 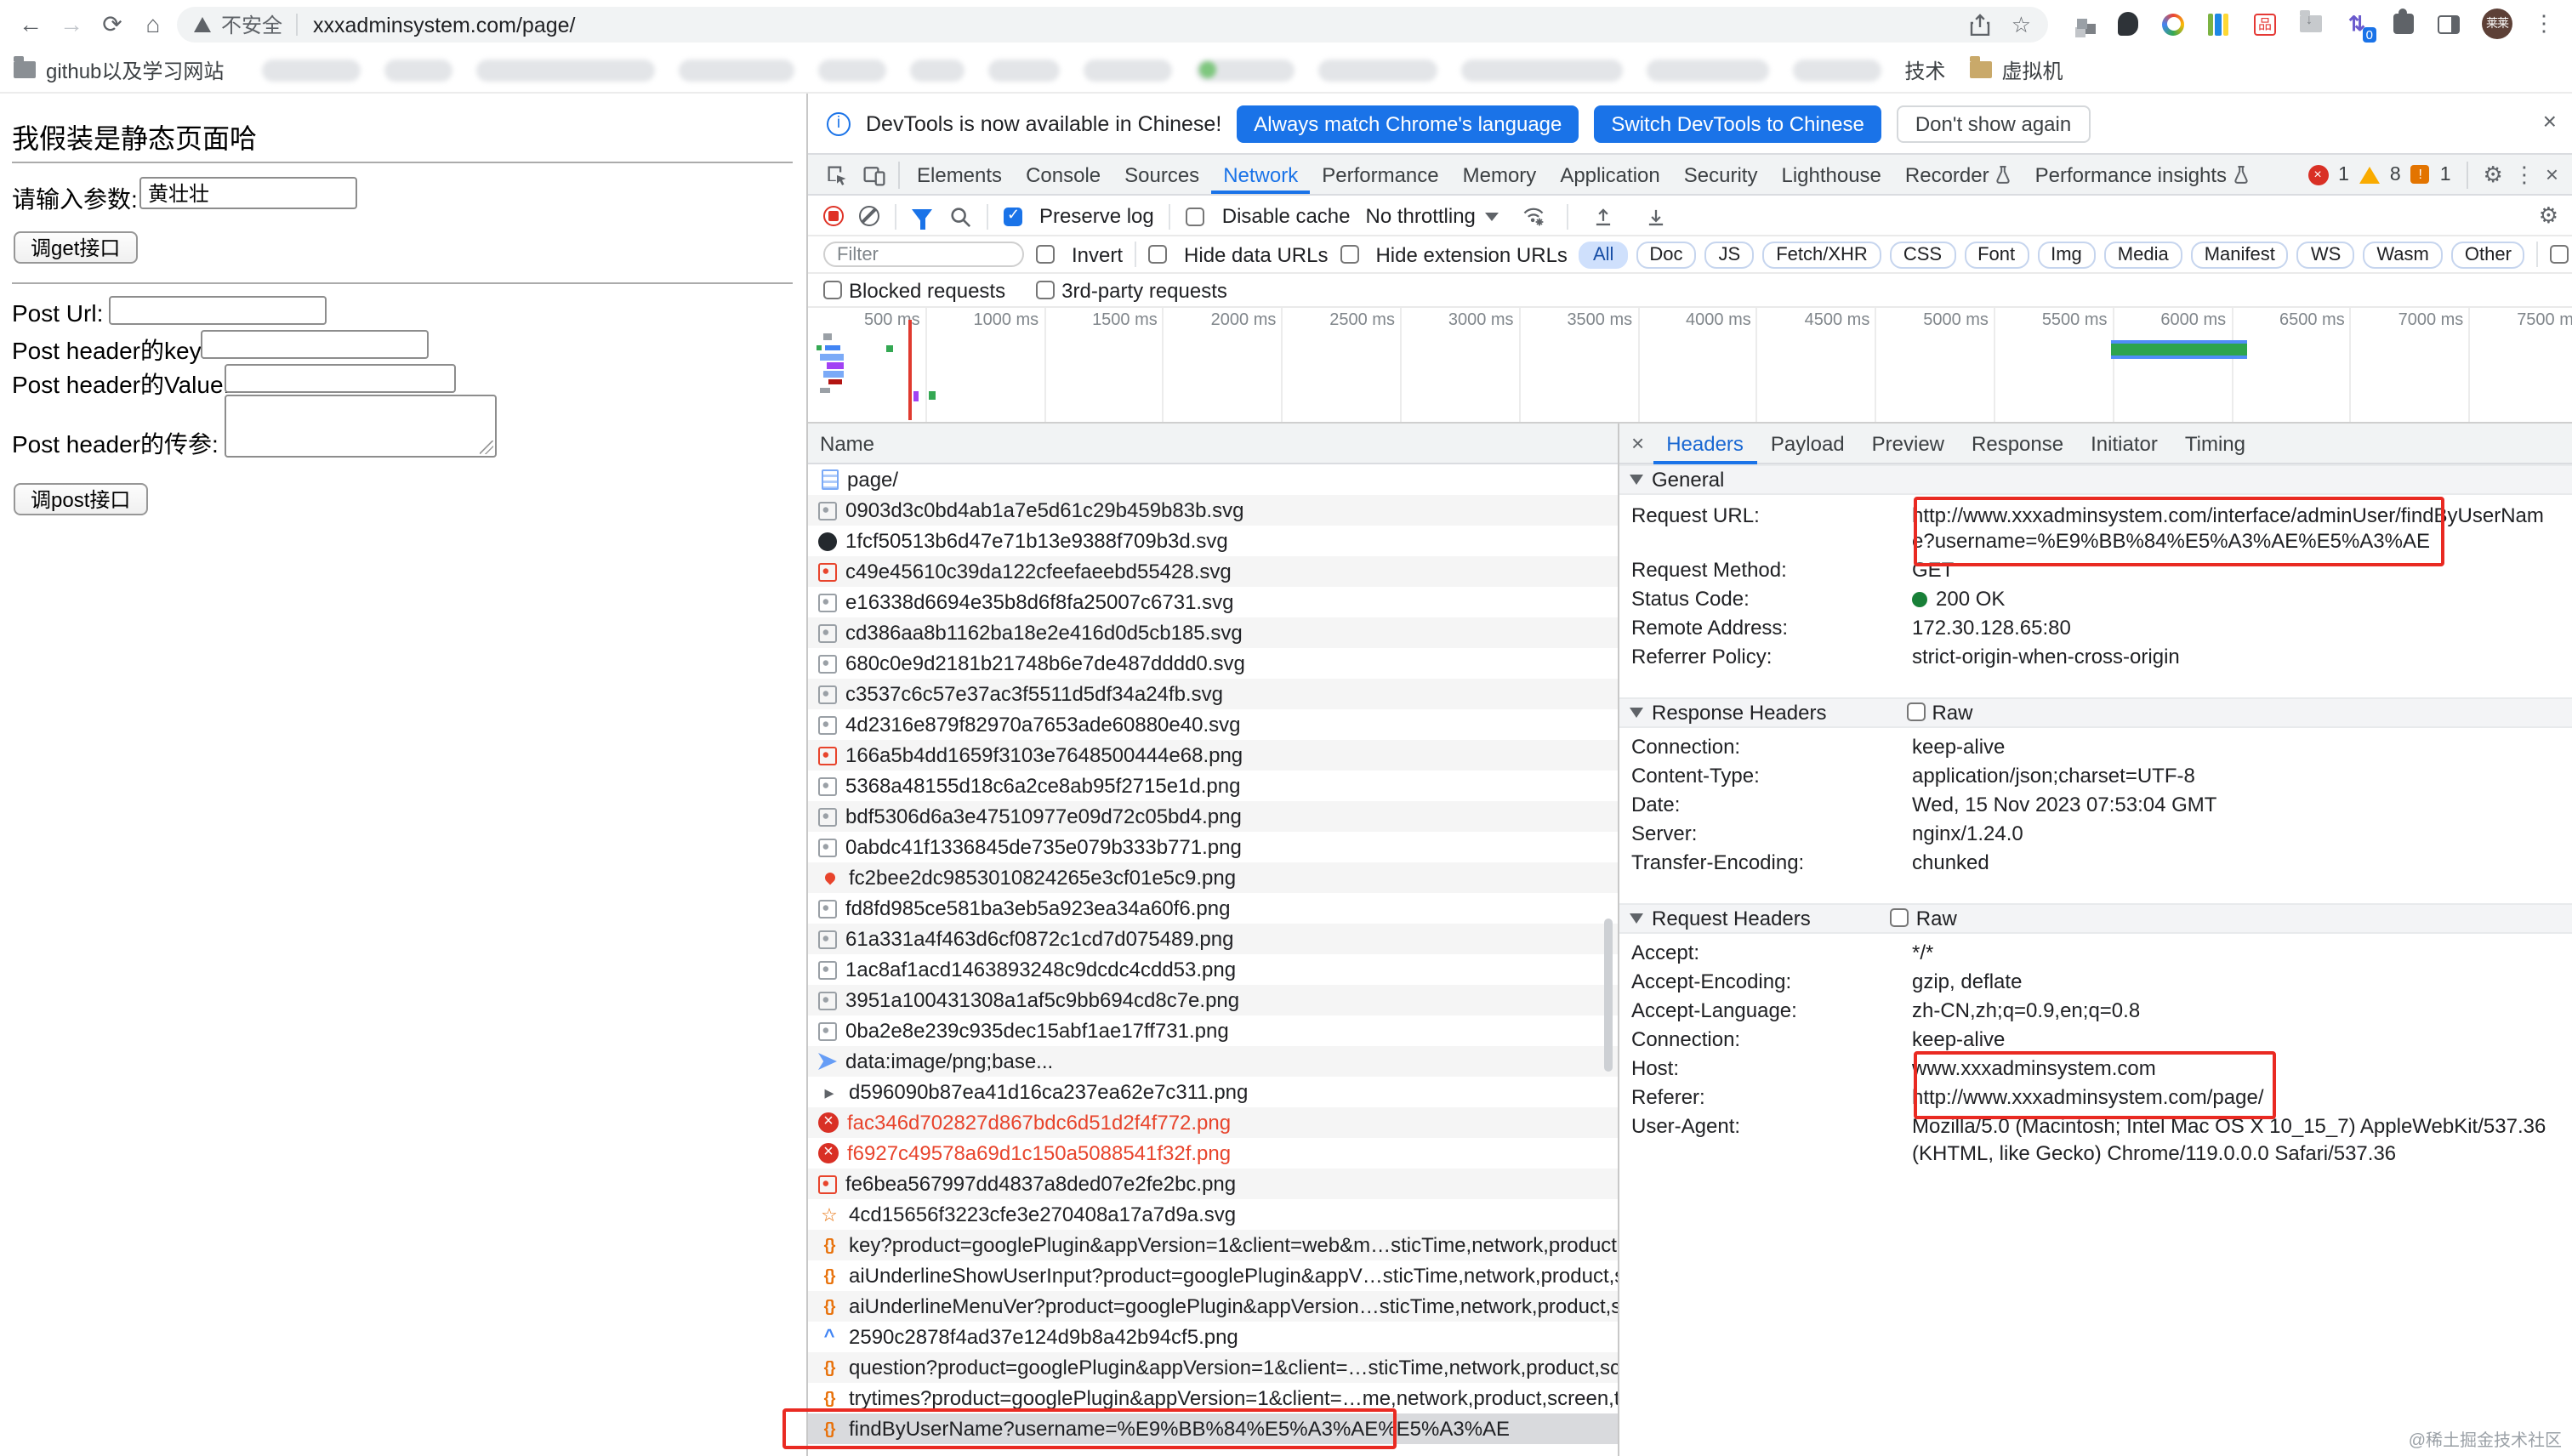 I want to click on section-header-general: General, so click(x=2095, y=480).